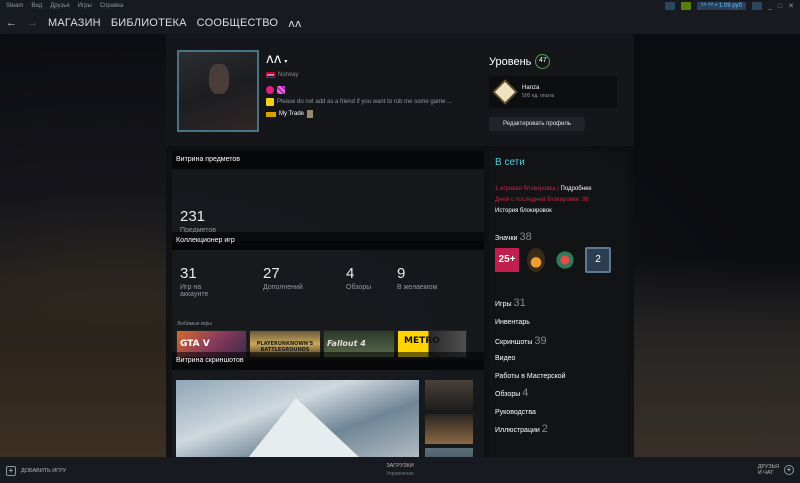 The width and height of the screenshot is (800, 483). Describe the element at coordinates (14, 6) in the screenshot. I see `menu-steam: Steam` at that location.